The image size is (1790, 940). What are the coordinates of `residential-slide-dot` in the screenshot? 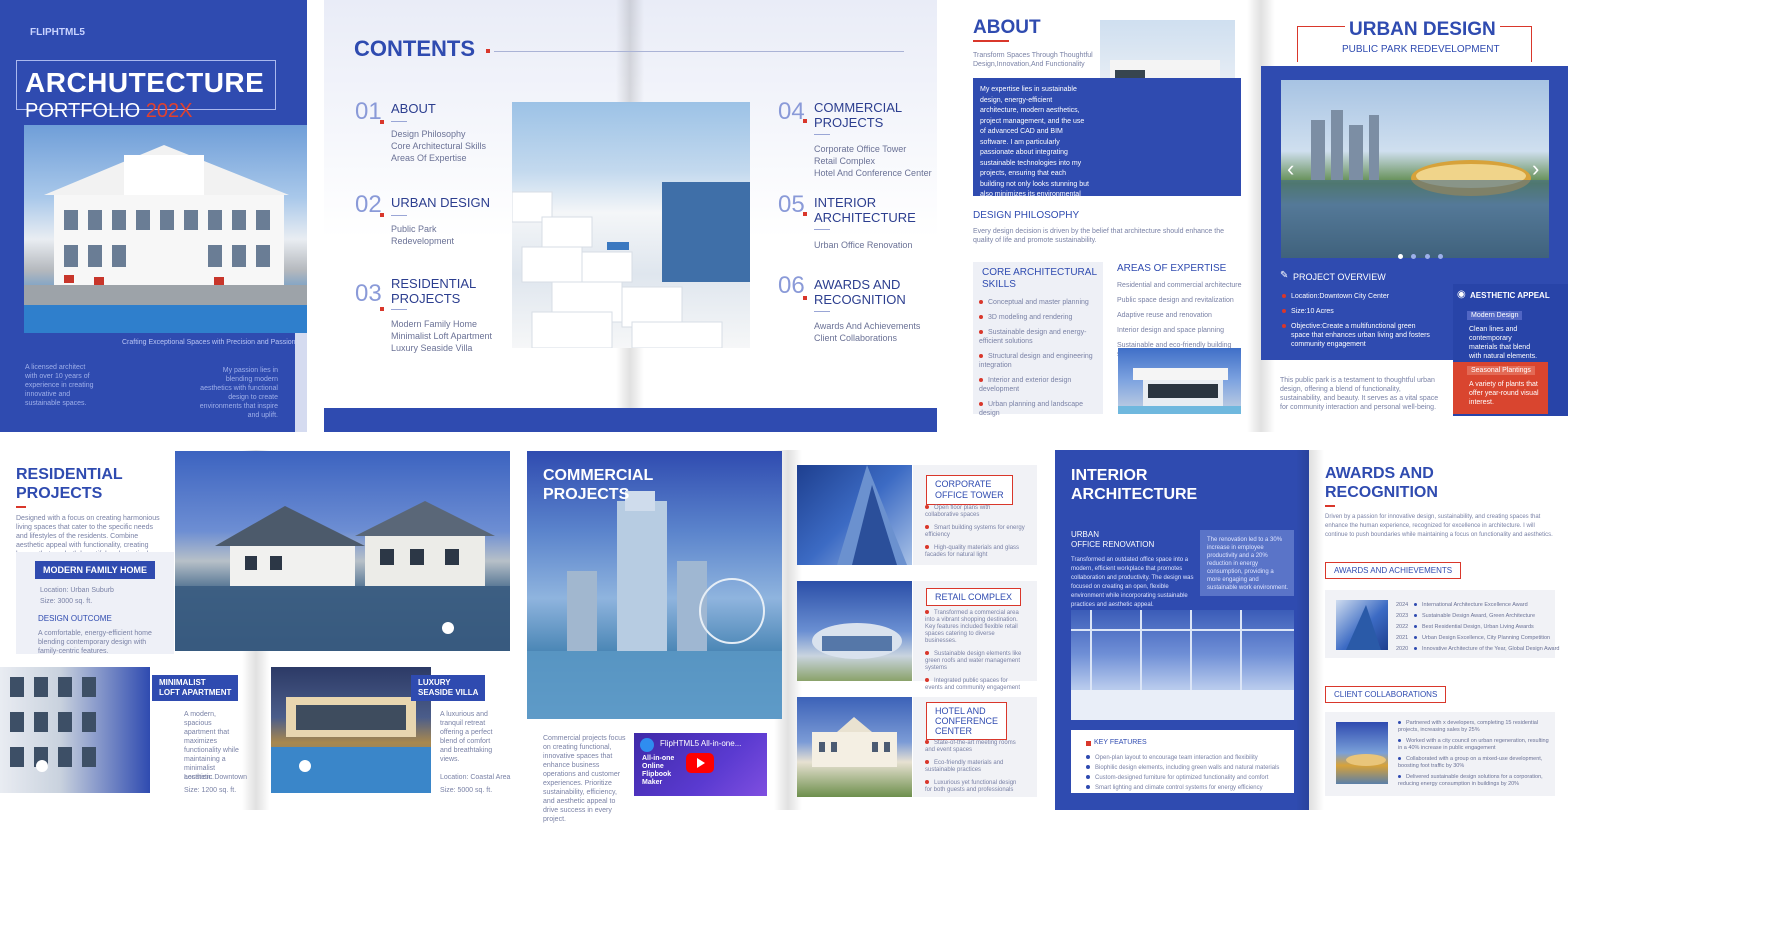 It's located at (448, 628).